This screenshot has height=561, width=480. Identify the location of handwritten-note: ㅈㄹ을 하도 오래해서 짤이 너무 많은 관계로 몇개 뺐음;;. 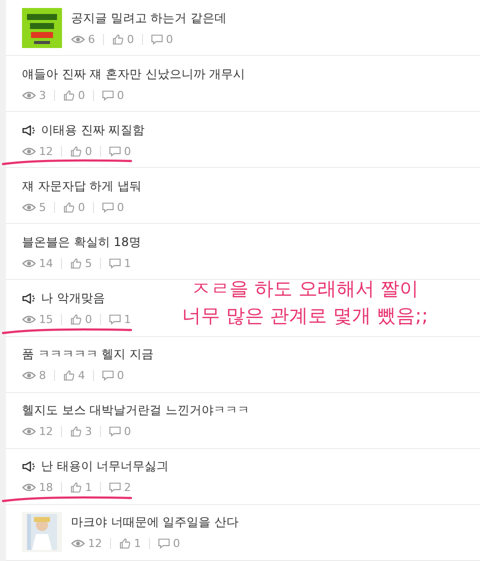
(305, 303).